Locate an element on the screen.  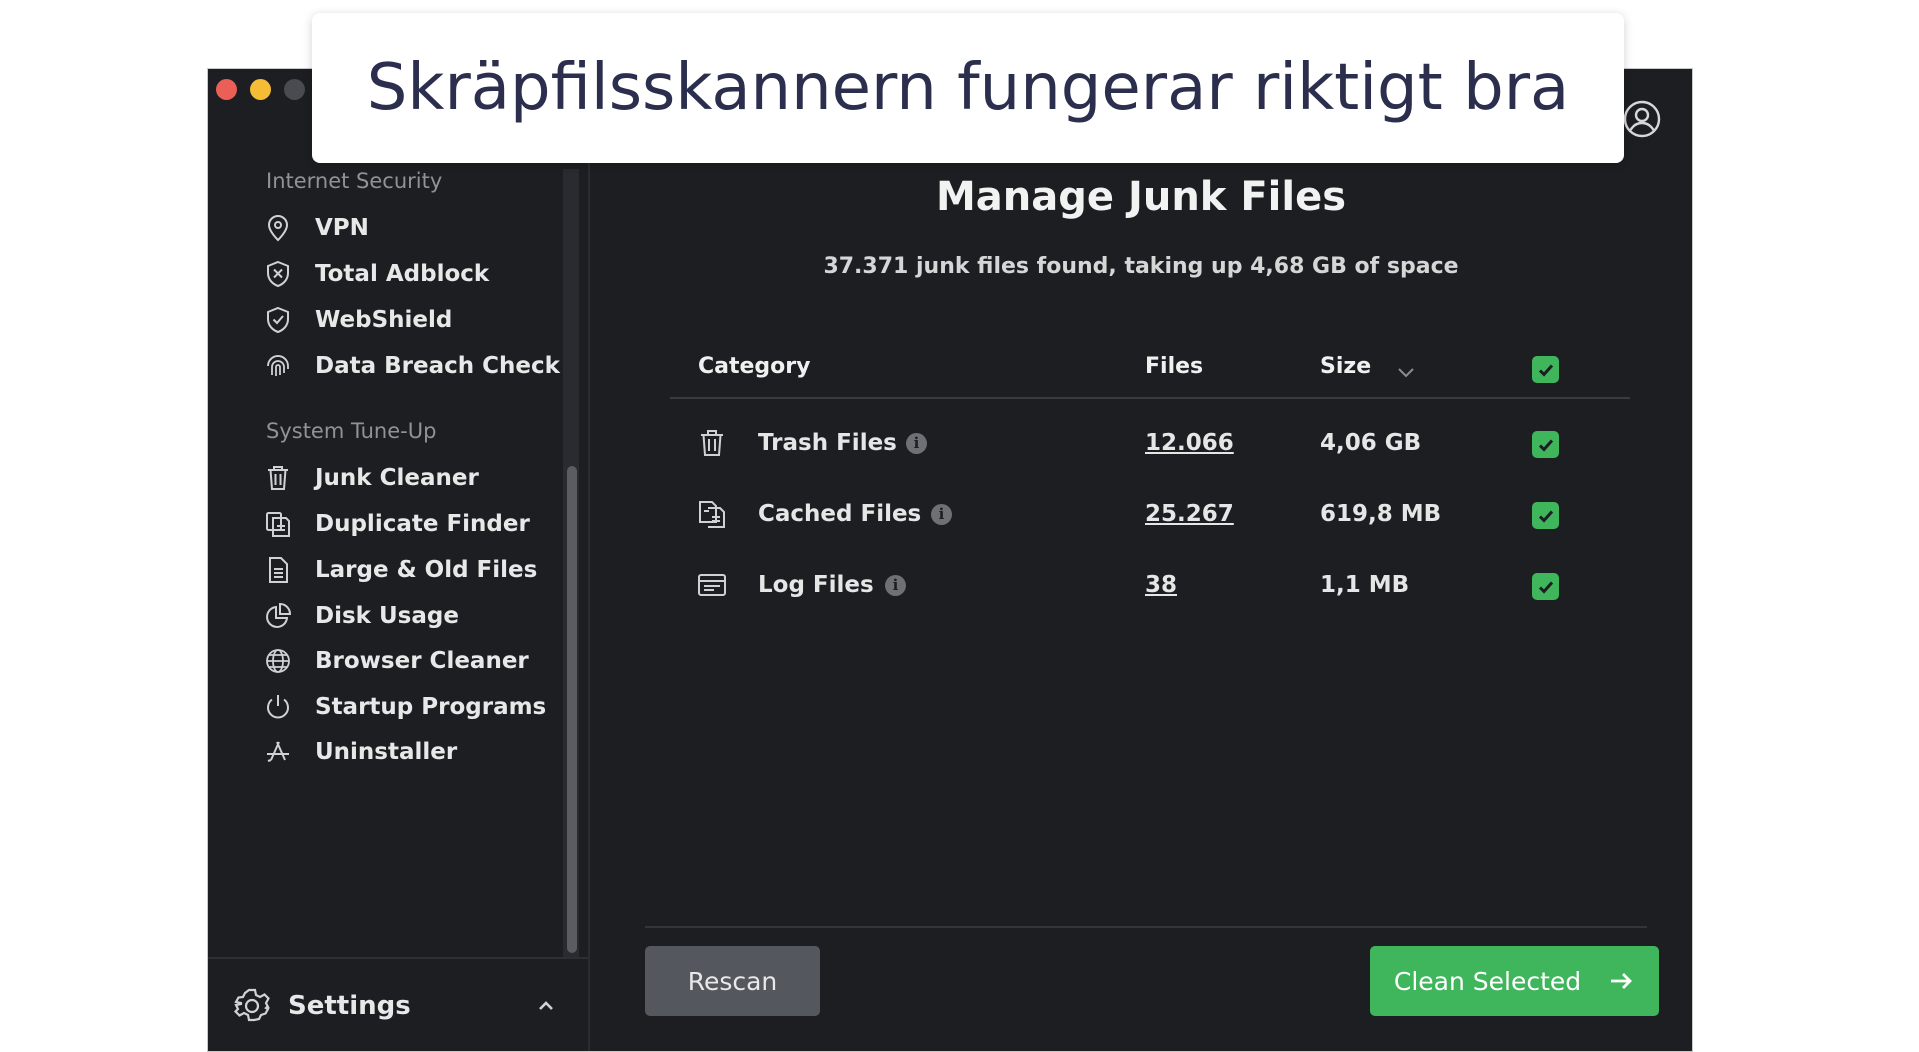
column-header-category: Category is located at coordinates (754, 366).